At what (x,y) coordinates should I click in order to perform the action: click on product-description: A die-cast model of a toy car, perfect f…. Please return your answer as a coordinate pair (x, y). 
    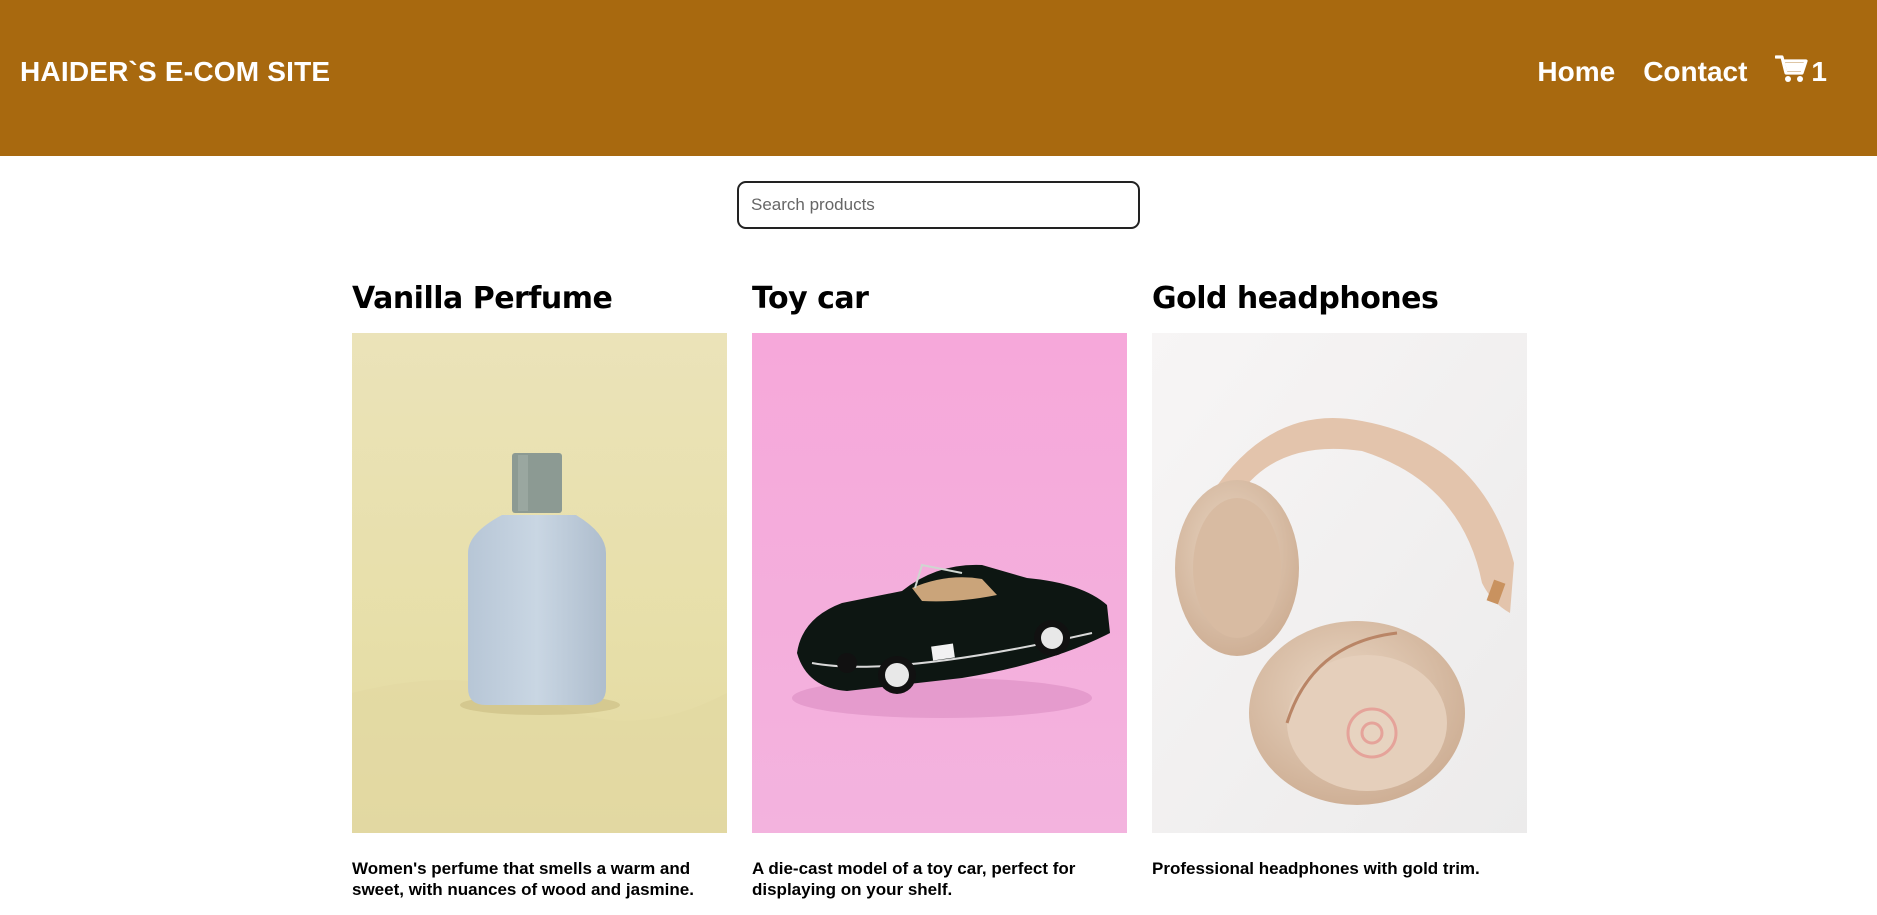
    Looking at the image, I should click on (914, 879).